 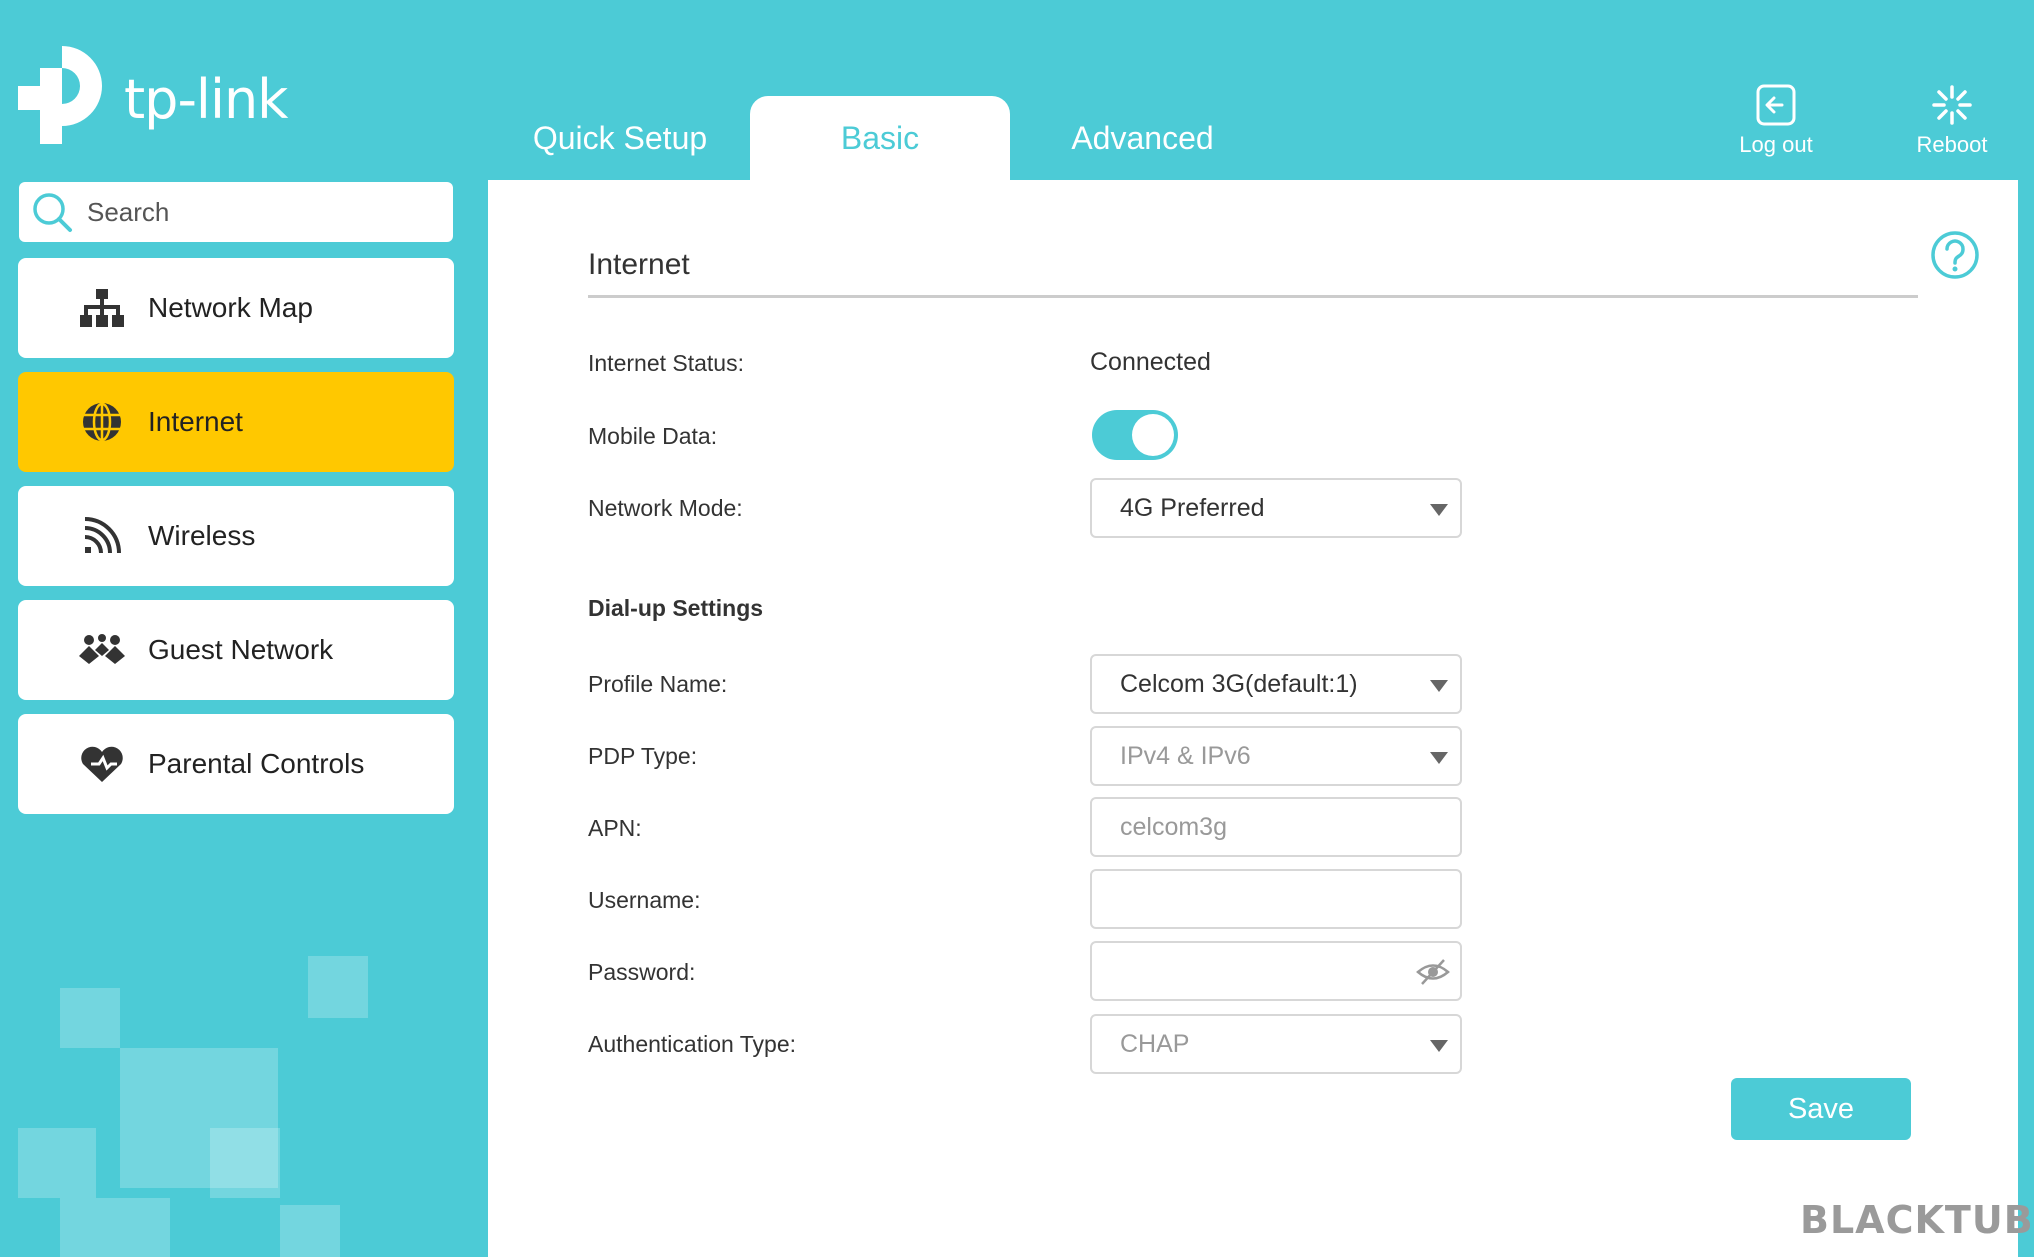 I want to click on title-divider, so click(x=1253, y=296).